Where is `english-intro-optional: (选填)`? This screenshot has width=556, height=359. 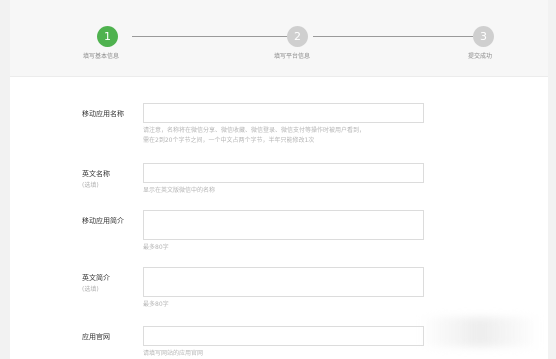 english-intro-optional: (选填) is located at coordinates (90, 289).